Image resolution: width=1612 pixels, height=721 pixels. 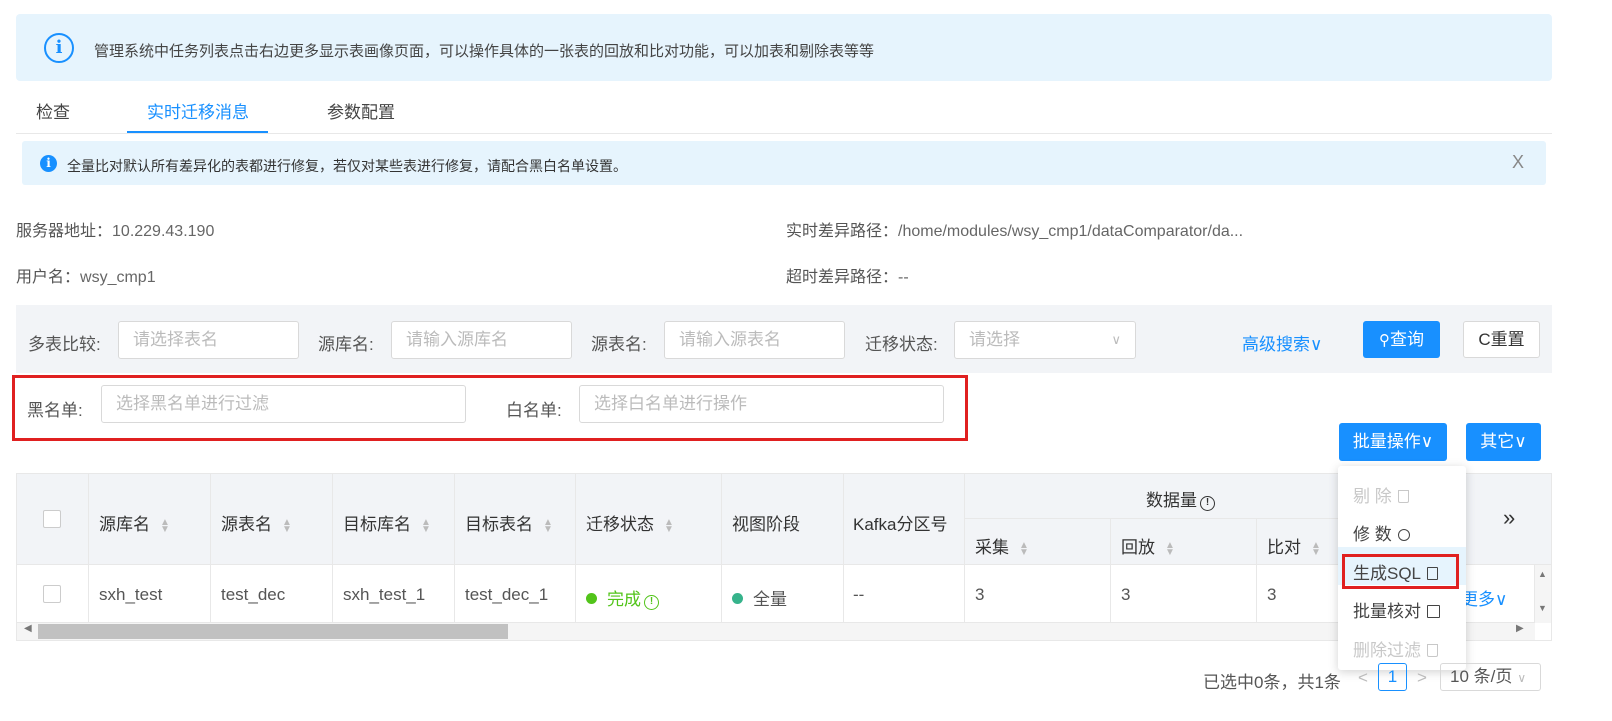 What do you see at coordinates (1372, 496) in the screenshot?
I see `menu-item-remove-label: 剔 除` at bounding box center [1372, 496].